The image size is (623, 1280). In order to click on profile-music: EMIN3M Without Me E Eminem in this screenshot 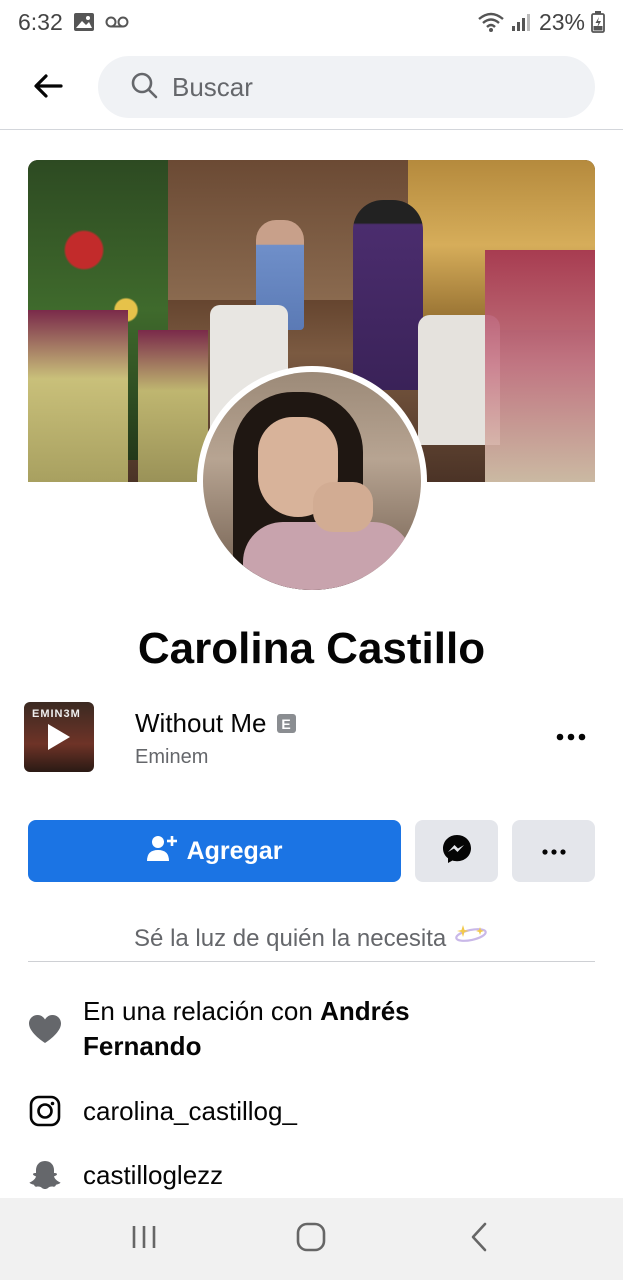, I will do `click(311, 738)`.